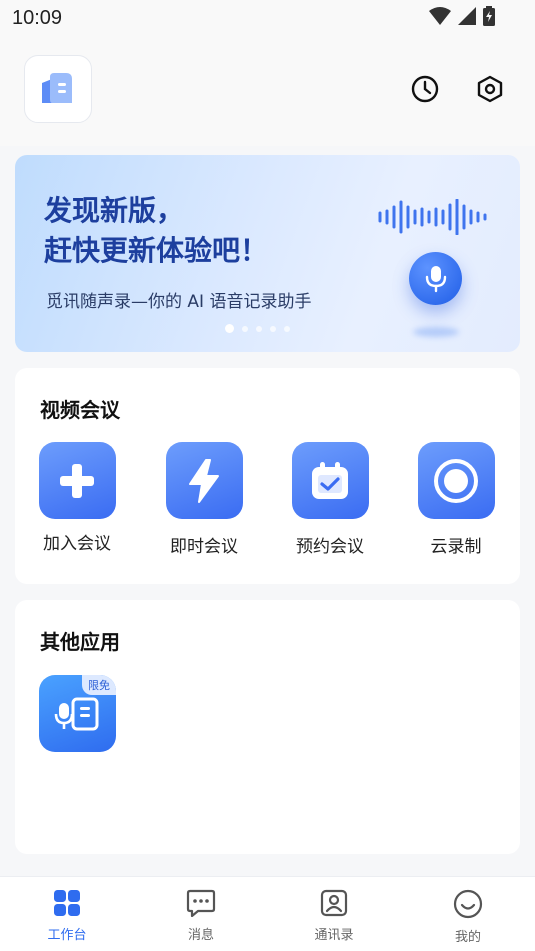 This screenshot has height=951, width=535. I want to click on section-title: 视频会议, so click(80, 410).